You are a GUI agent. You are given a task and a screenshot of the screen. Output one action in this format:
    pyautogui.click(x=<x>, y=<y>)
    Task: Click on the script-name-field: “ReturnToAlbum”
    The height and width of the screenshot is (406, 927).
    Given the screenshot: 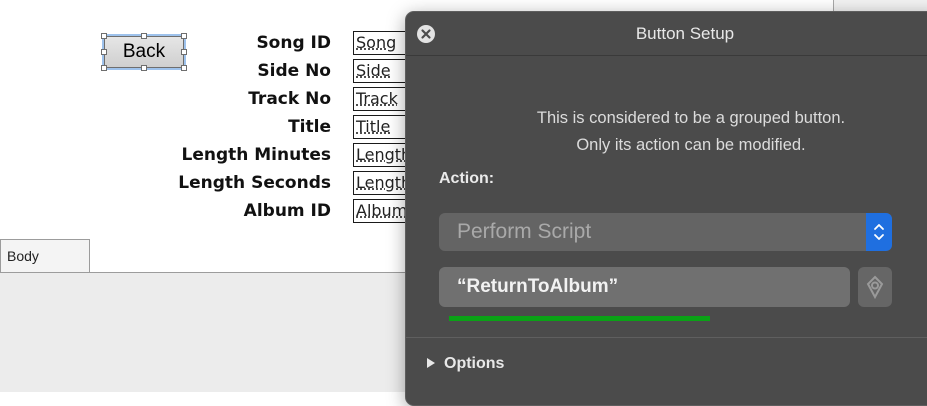 What is the action you would take?
    pyautogui.click(x=644, y=287)
    